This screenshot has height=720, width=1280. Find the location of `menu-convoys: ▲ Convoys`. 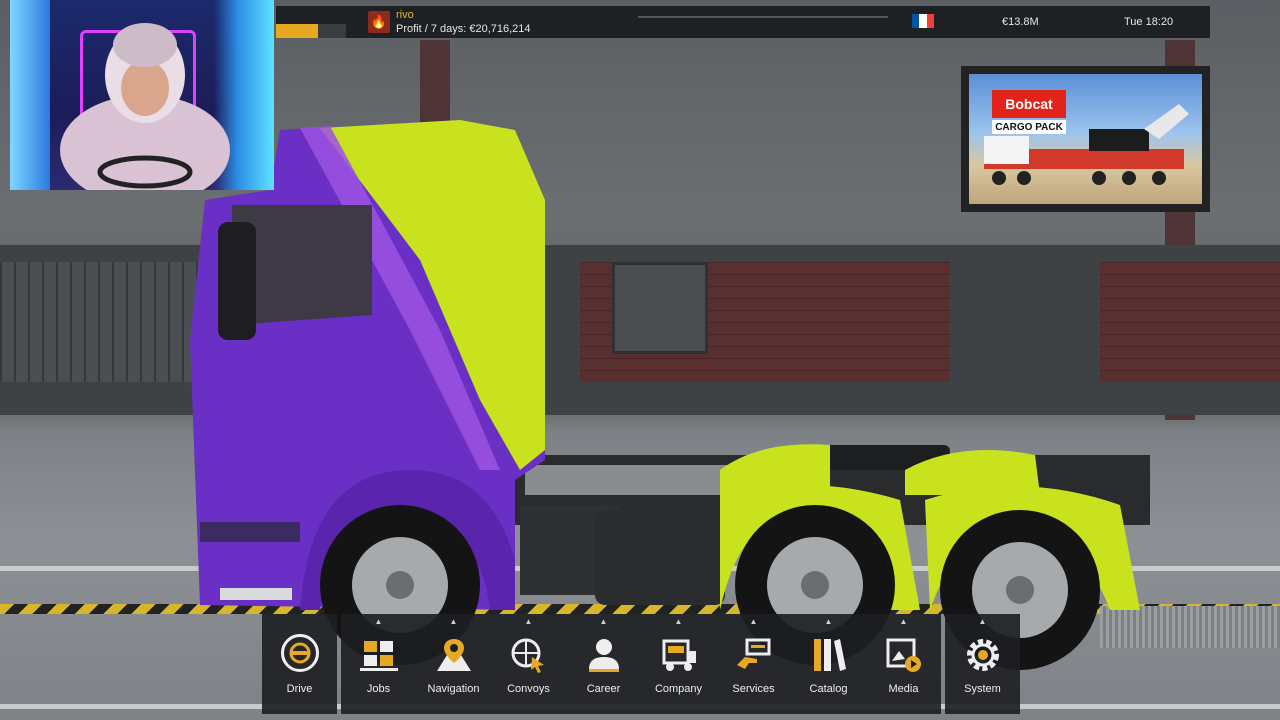

menu-convoys: ▲ Convoys is located at coordinates (528, 664).